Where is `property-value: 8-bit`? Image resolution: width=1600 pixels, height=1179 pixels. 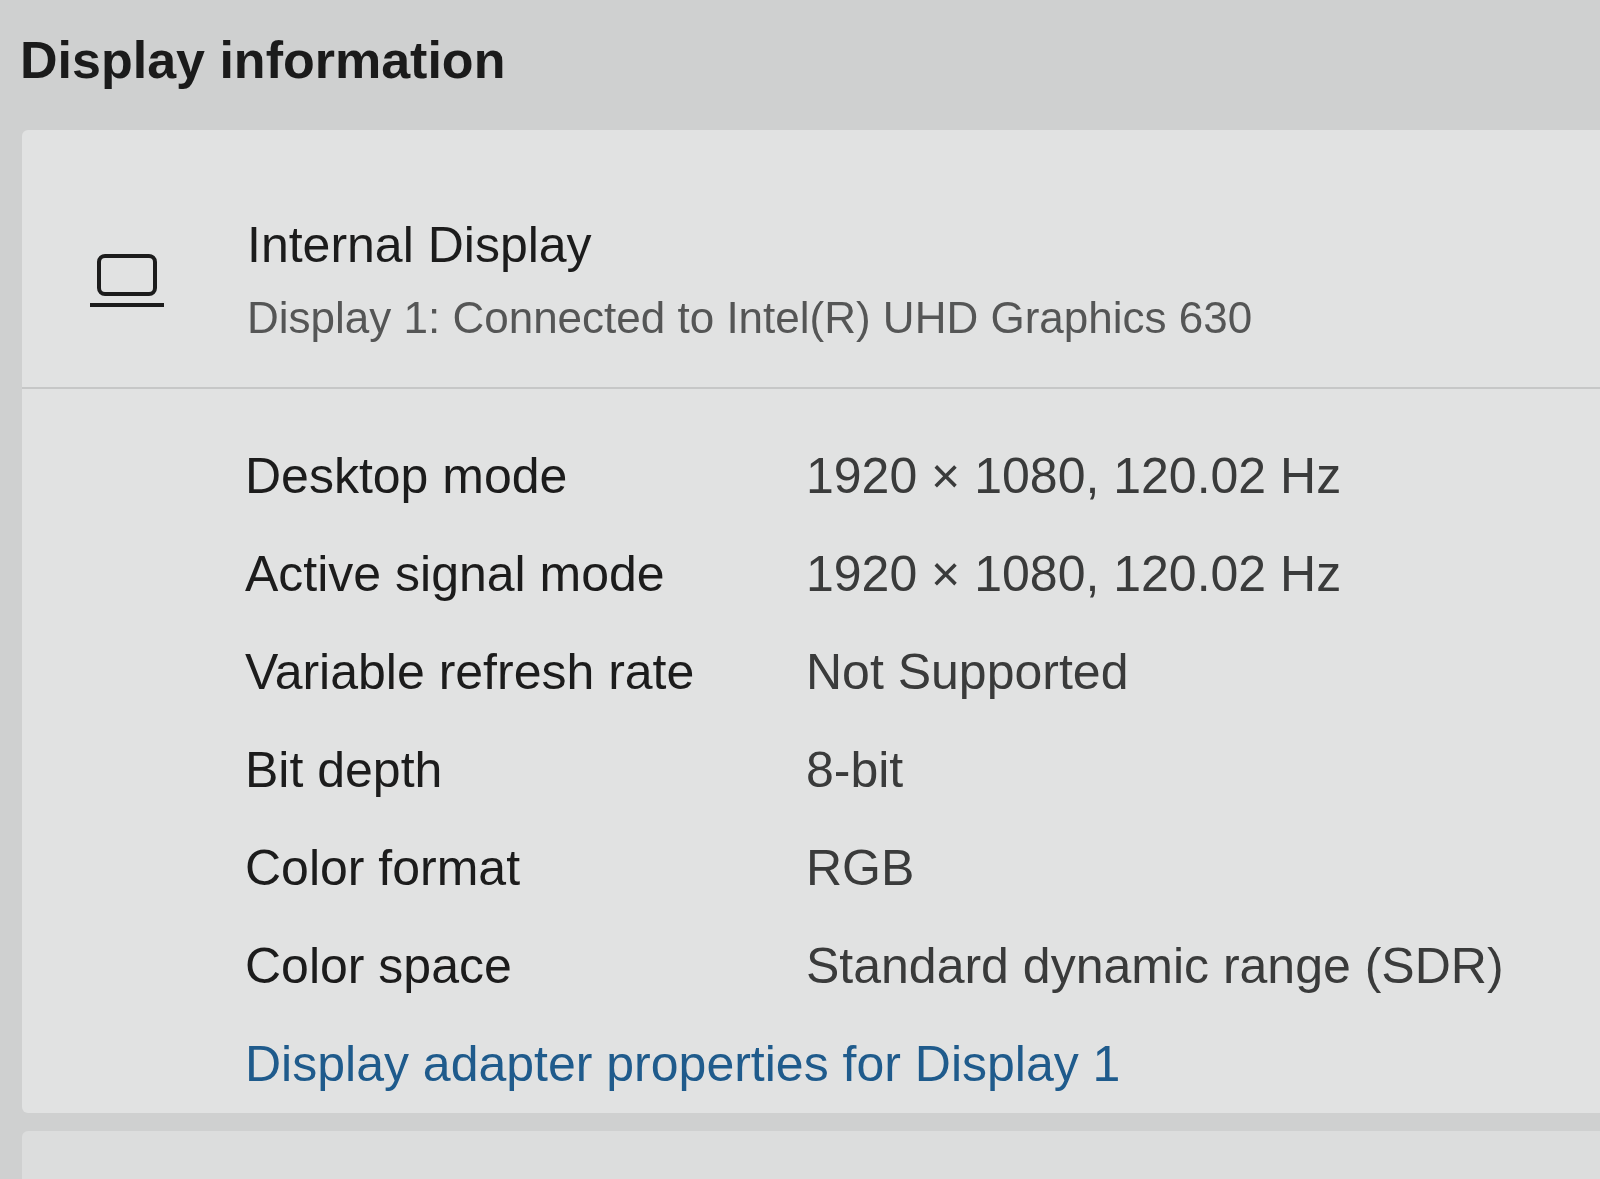 property-value: 8-bit is located at coordinates (855, 770).